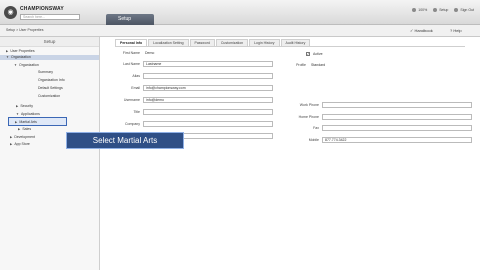 This screenshot has height=270, width=480. Describe the element at coordinates (456, 10) in the screenshot. I see `signout-icon` at that location.